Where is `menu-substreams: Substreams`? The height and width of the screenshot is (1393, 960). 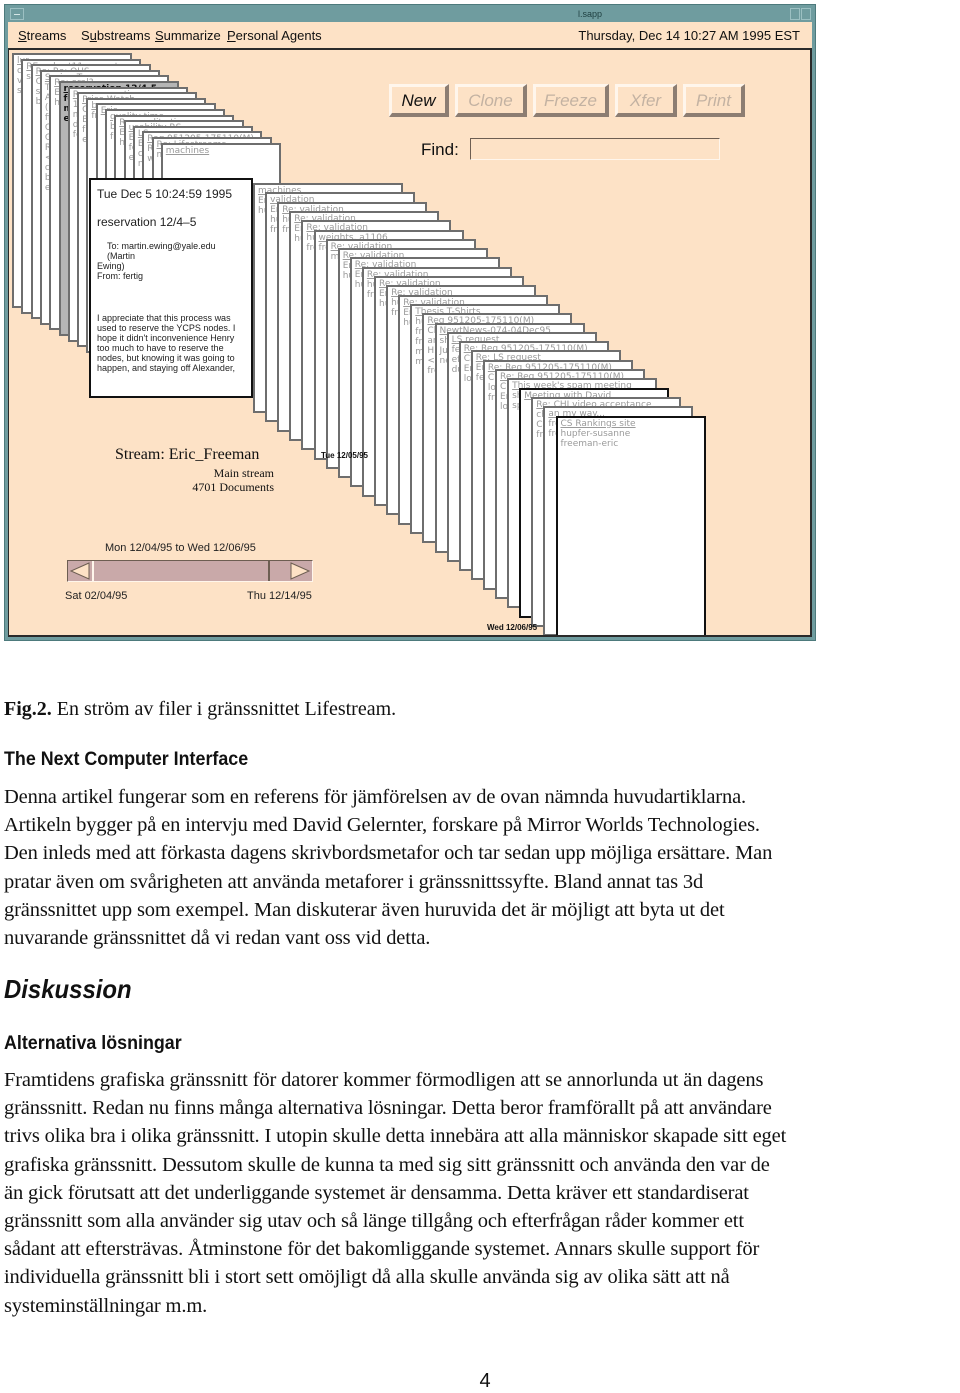
menu-substreams: Substreams is located at coordinates (115, 35).